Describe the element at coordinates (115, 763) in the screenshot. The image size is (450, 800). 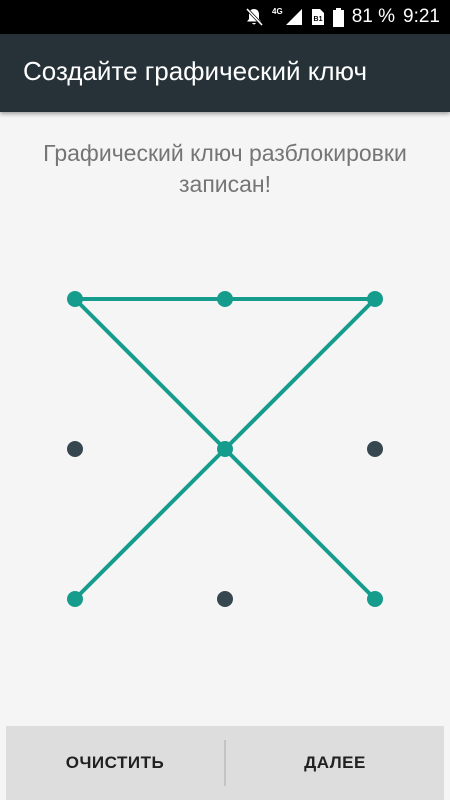
I see `clear-button: ОЧИСТИТЬ` at that location.